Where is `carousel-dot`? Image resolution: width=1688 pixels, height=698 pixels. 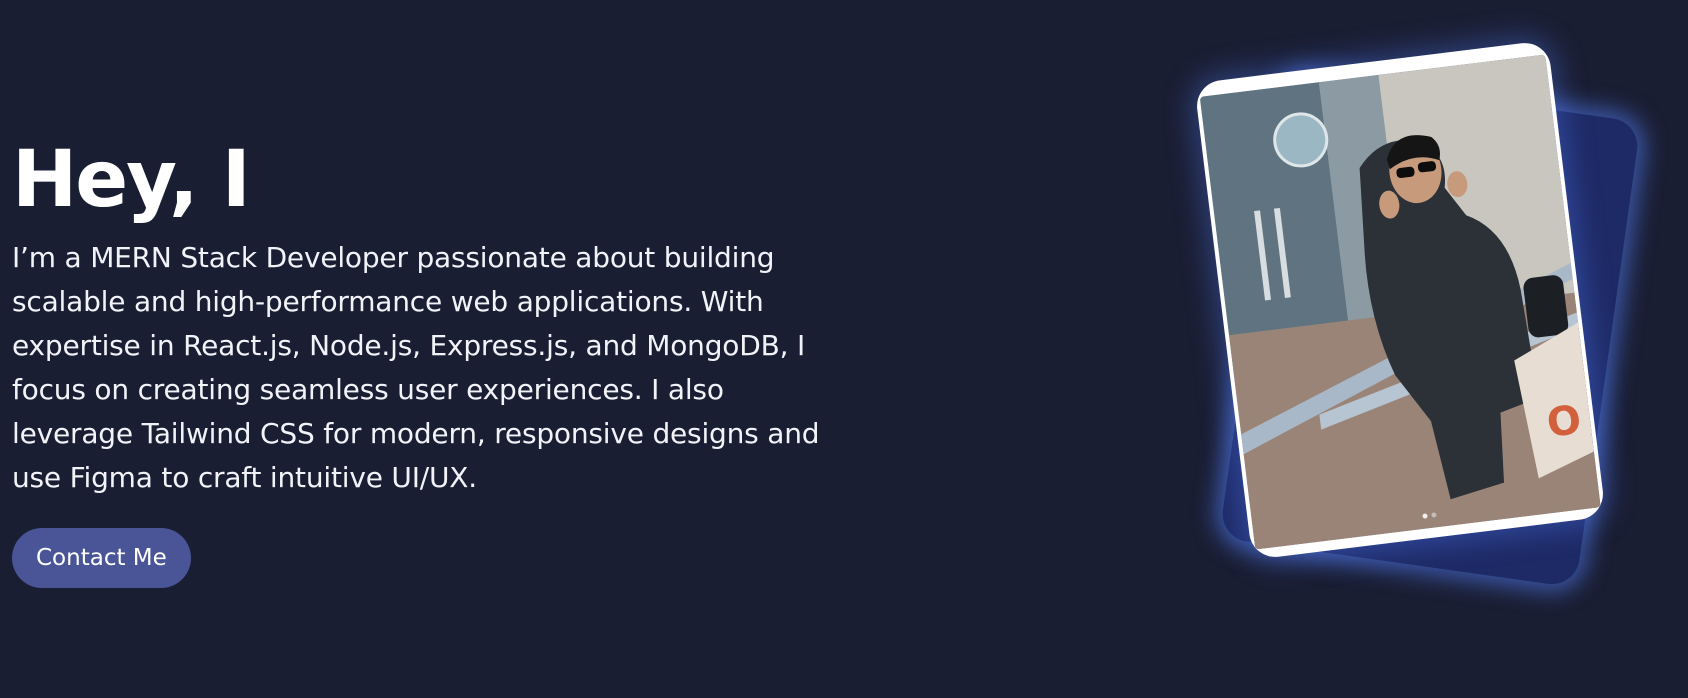 carousel-dot is located at coordinates (1434, 515).